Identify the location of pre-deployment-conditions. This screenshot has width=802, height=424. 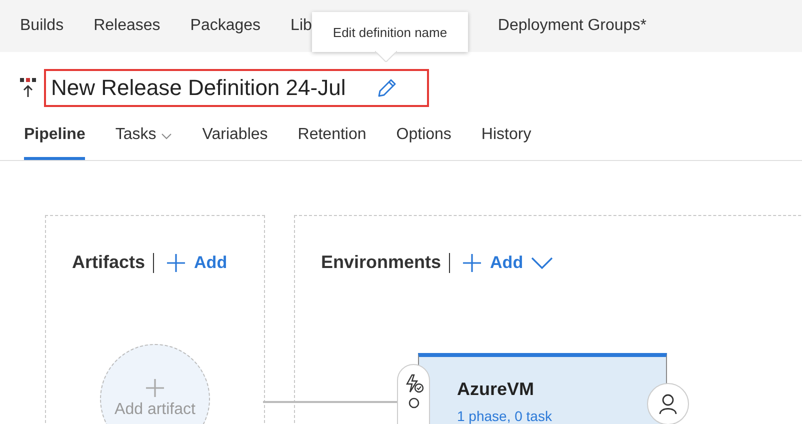
(413, 394).